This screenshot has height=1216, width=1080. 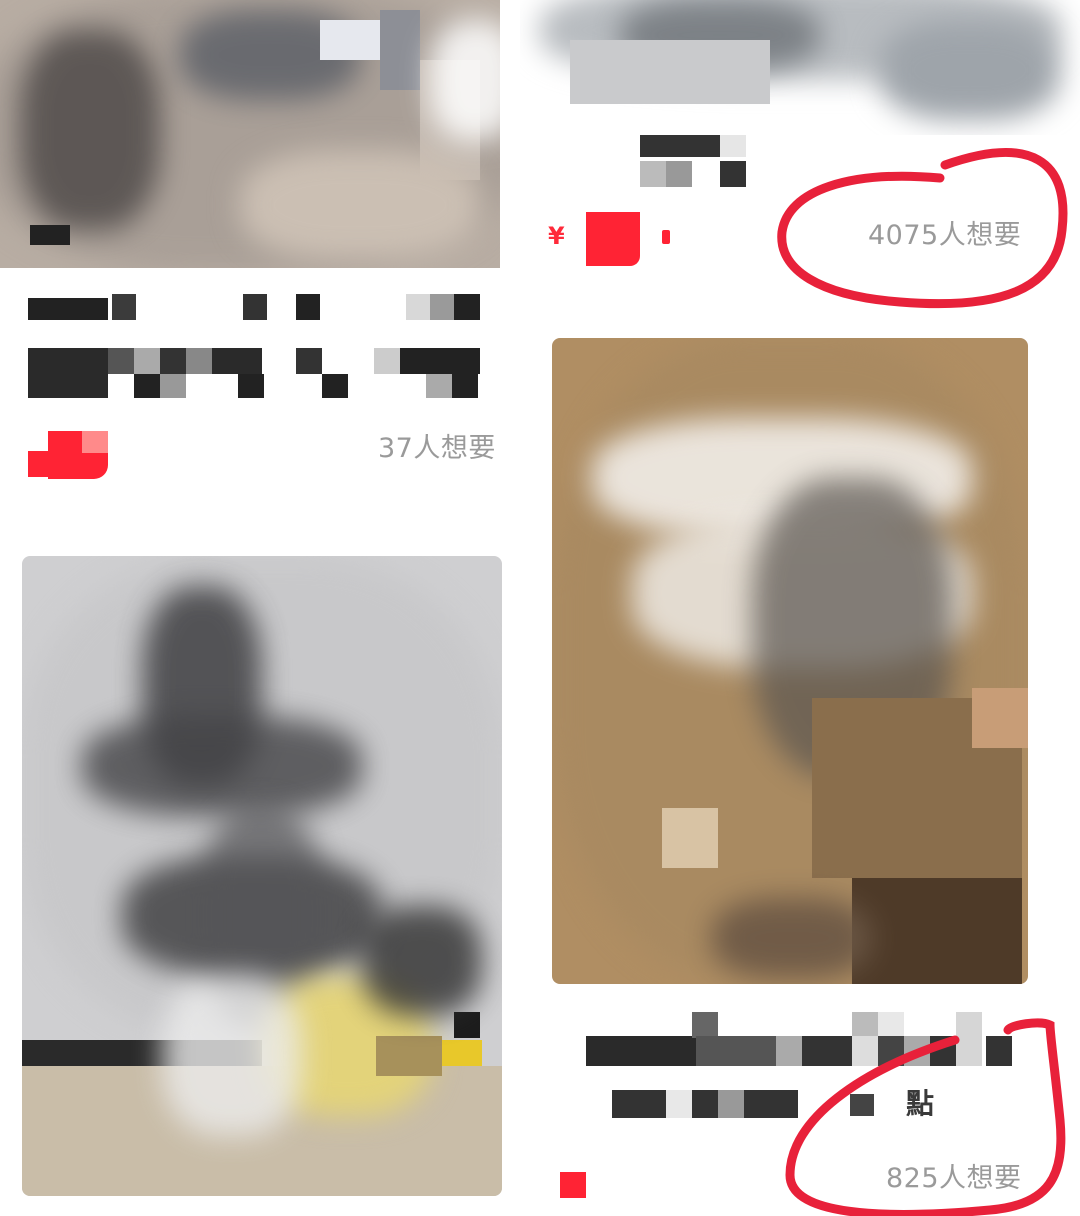 What do you see at coordinates (556, 236) in the screenshot?
I see `price-symbol-2: ¥` at bounding box center [556, 236].